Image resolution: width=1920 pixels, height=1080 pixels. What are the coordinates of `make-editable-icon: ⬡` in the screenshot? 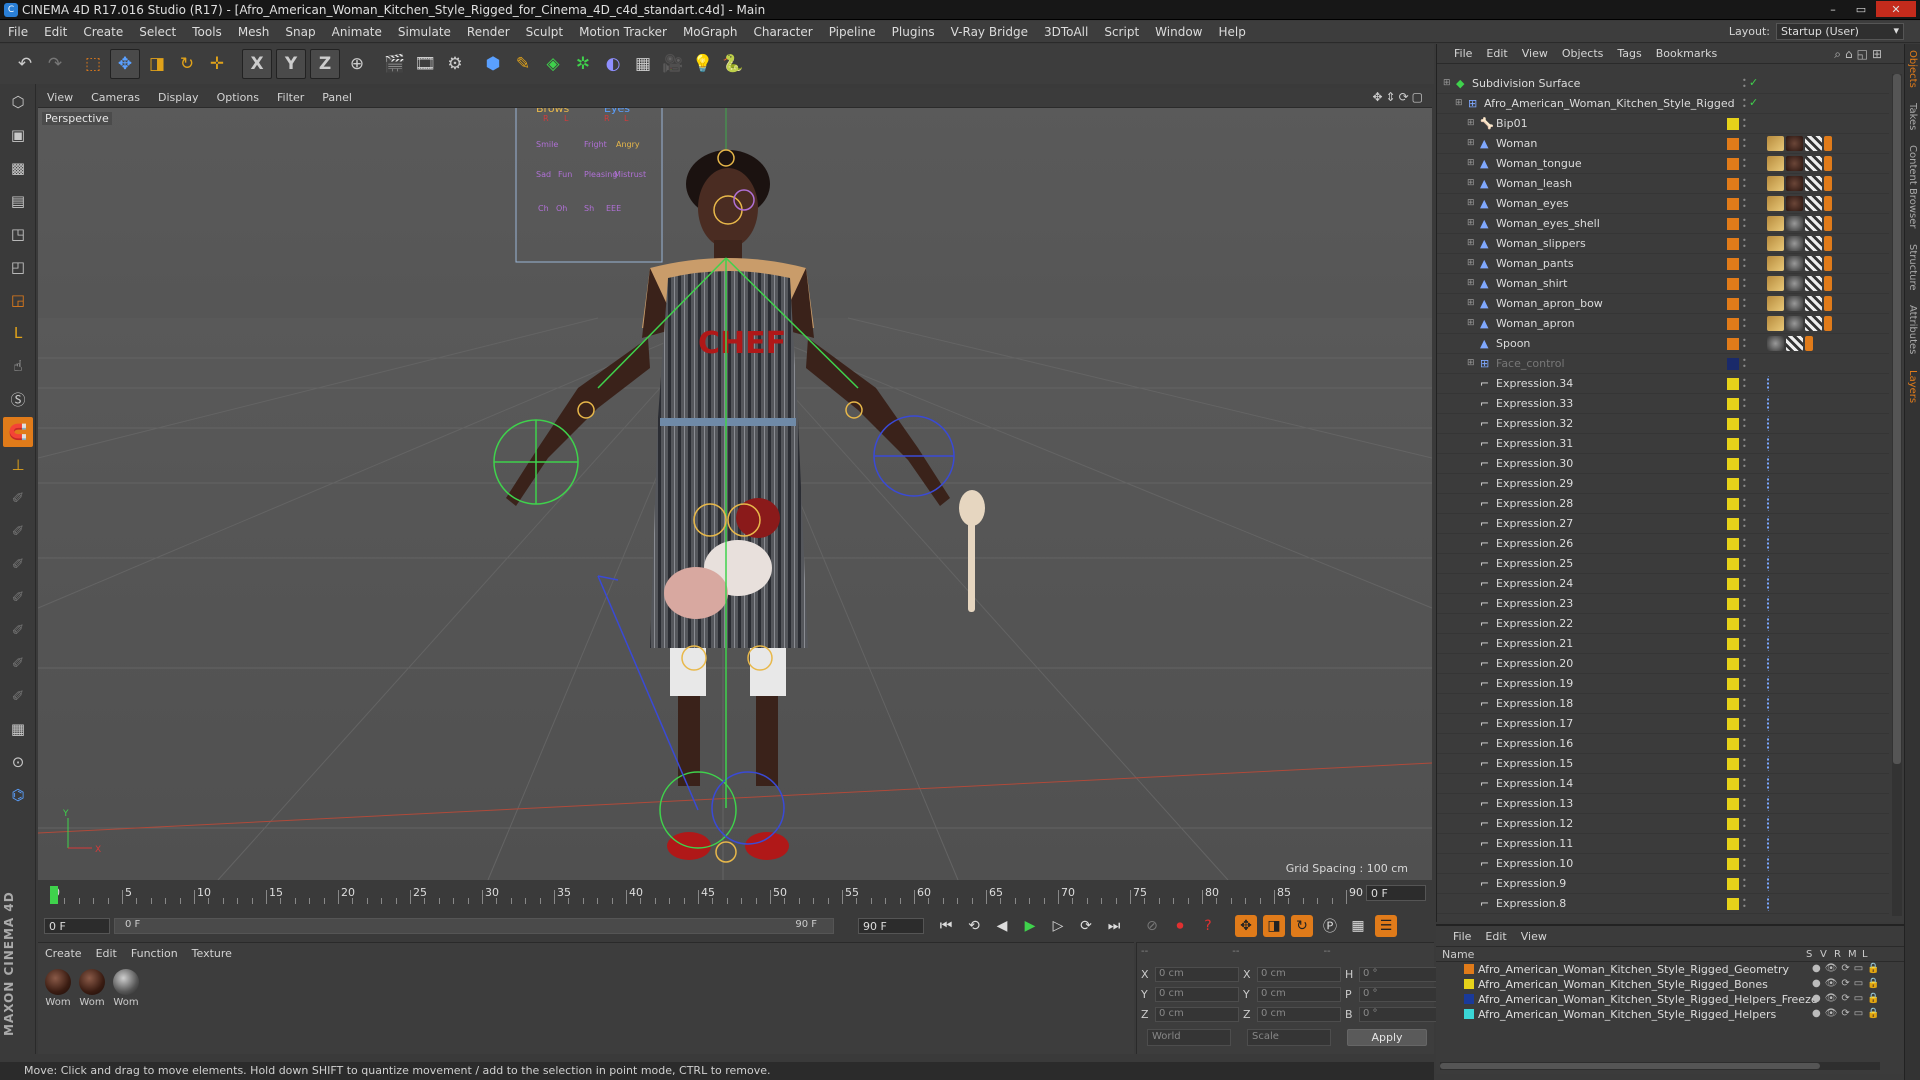 It's located at (18, 102).